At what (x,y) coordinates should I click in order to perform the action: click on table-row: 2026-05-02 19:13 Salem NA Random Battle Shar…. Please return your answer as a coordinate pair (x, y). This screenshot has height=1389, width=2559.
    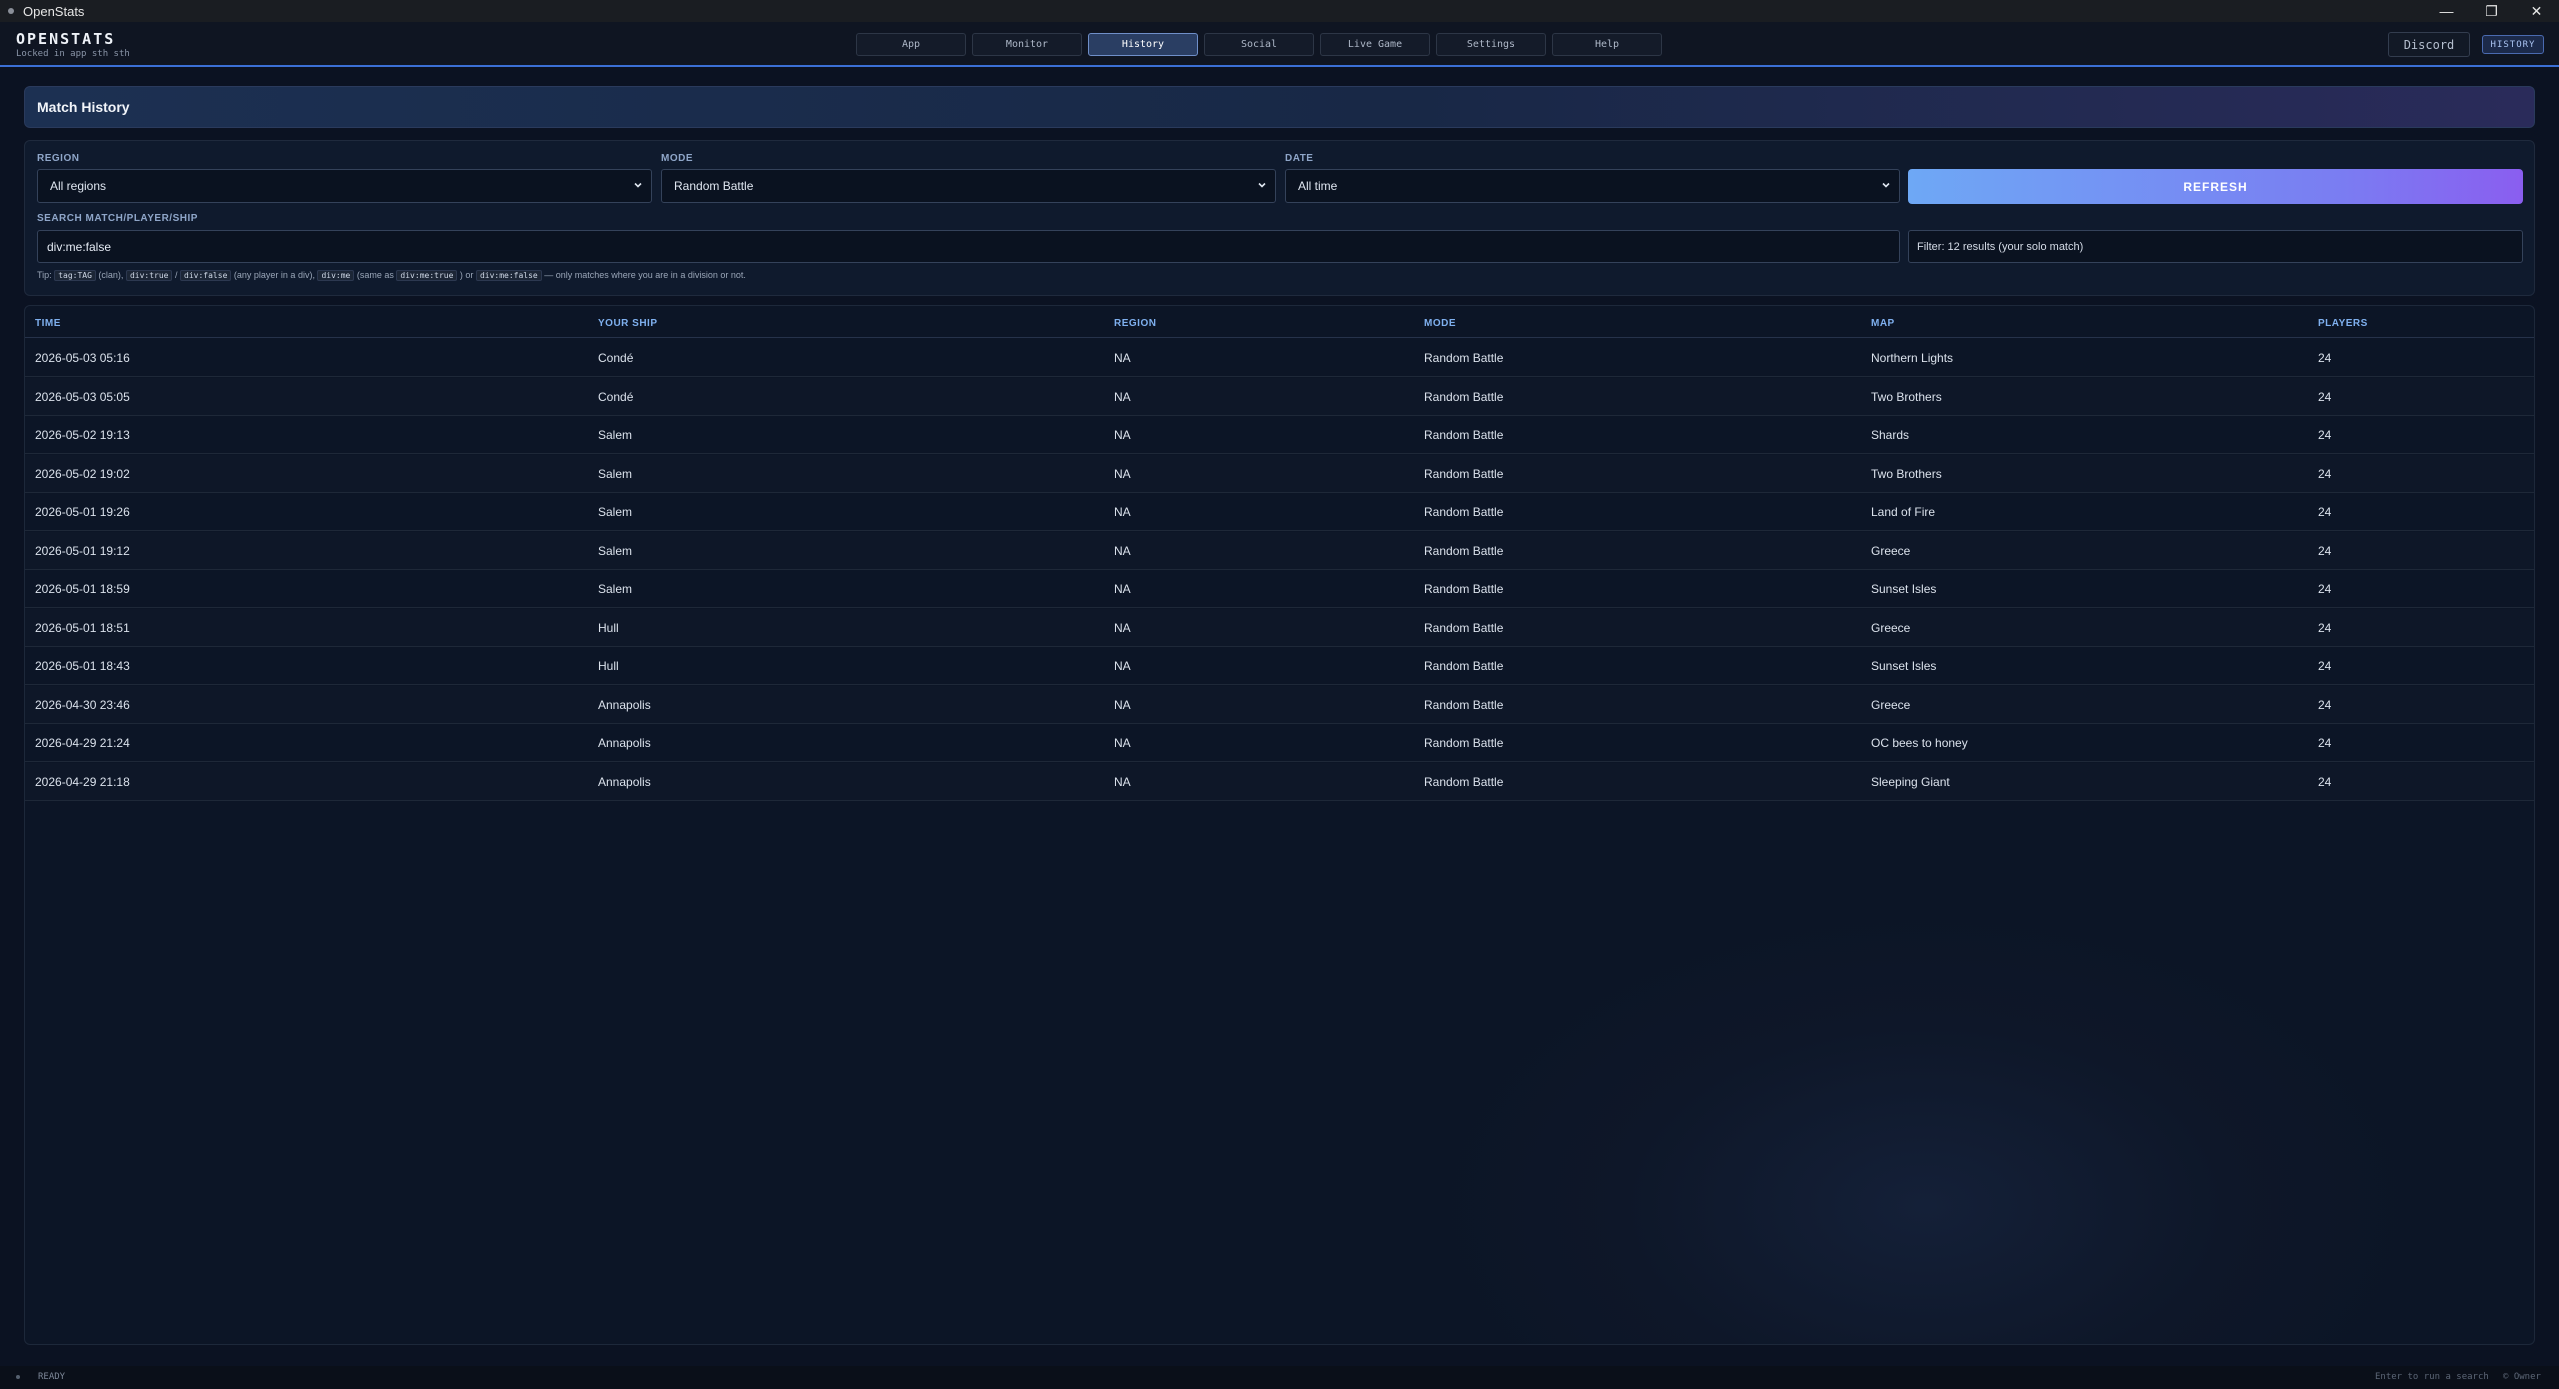
    Looking at the image, I should click on (1279, 435).